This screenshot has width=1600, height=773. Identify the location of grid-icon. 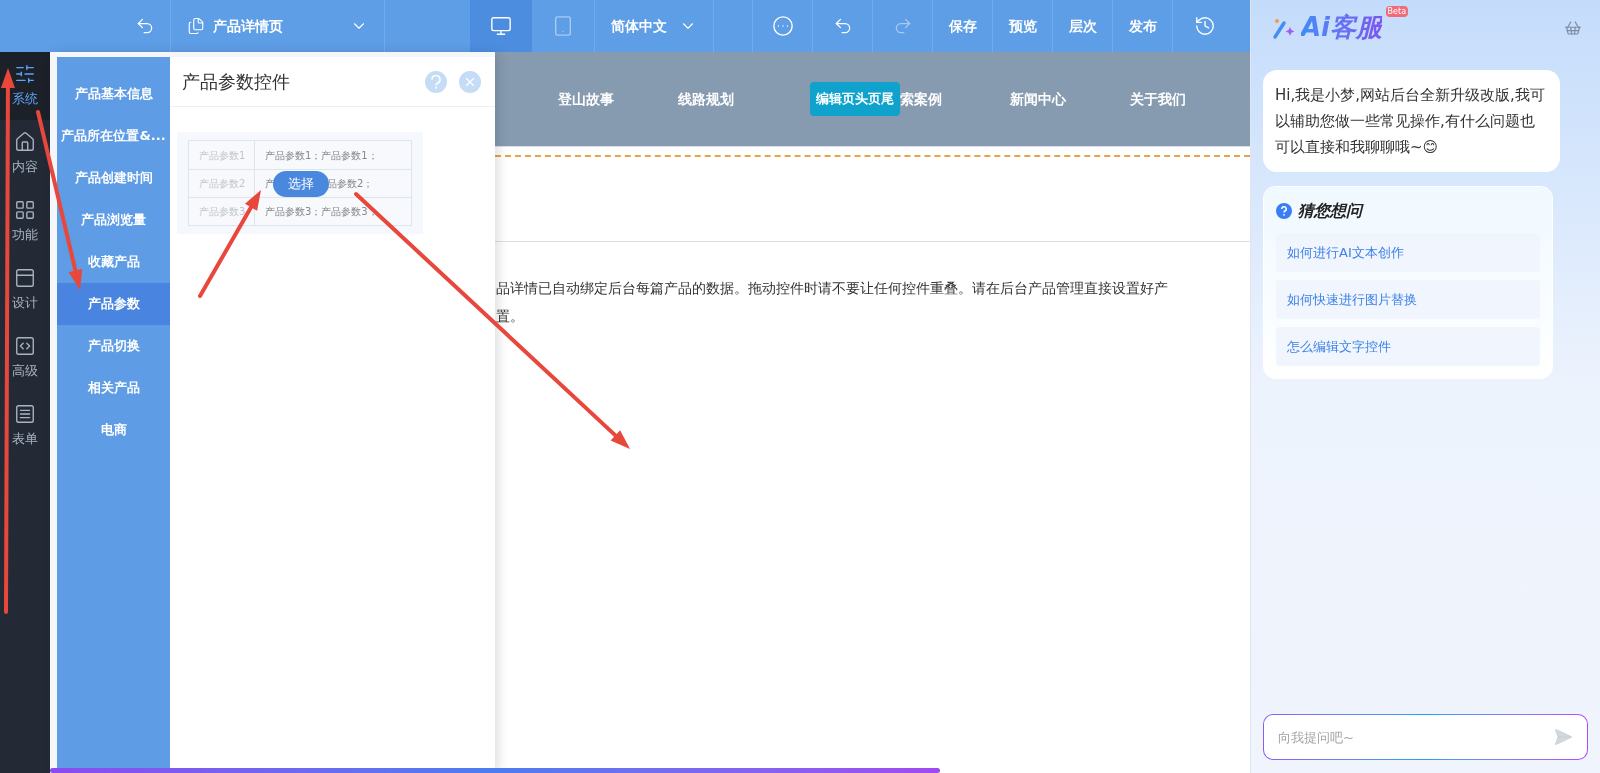
(25, 210).